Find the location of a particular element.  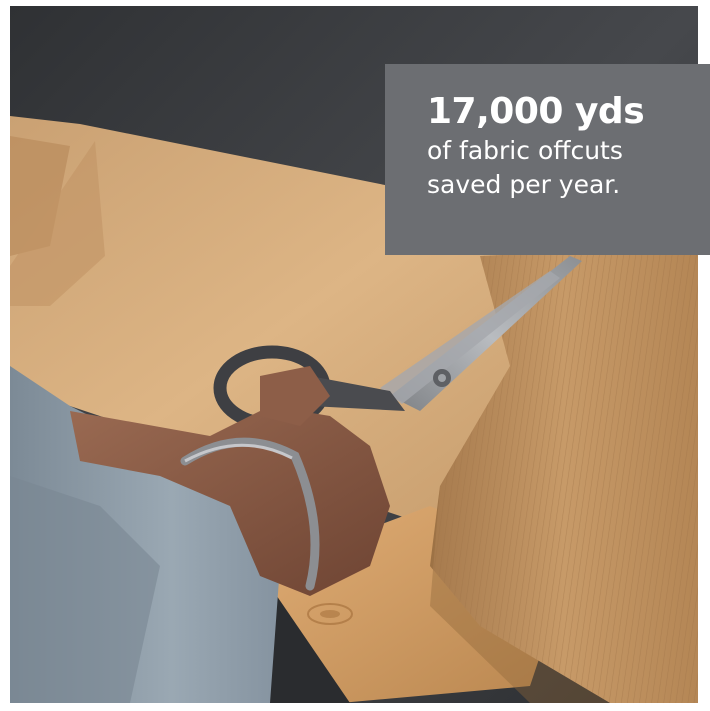

stat-caption-line-1: of fabric offcuts is located at coordinates (525, 150).